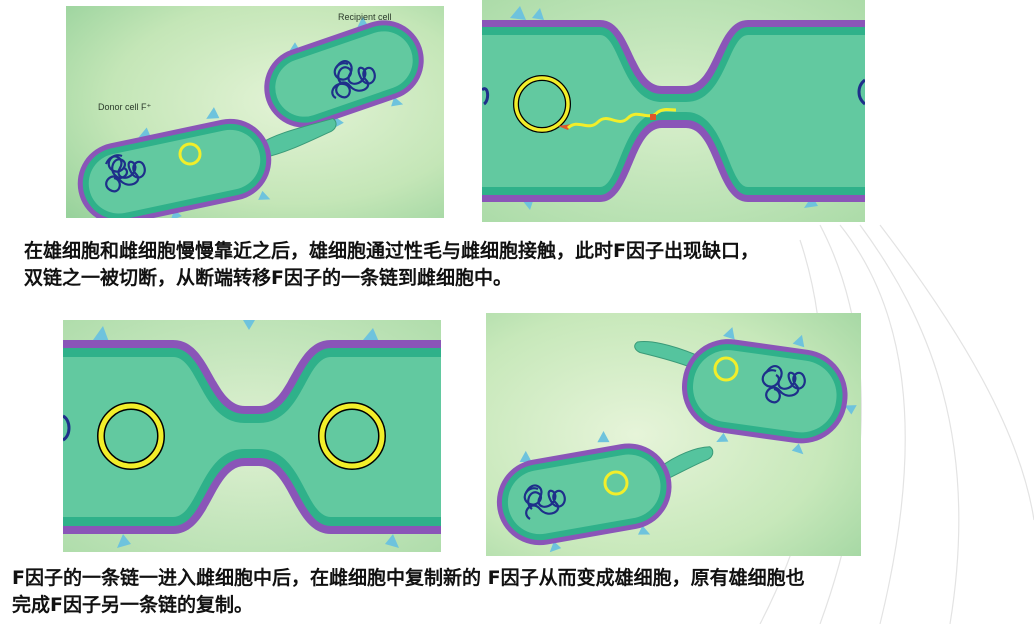  Describe the element at coordinates (268, 278) in the screenshot. I see `caption-top-line-2: 双链之一被切断，从断端转移F因子的一条链到雌细胞中。` at that location.